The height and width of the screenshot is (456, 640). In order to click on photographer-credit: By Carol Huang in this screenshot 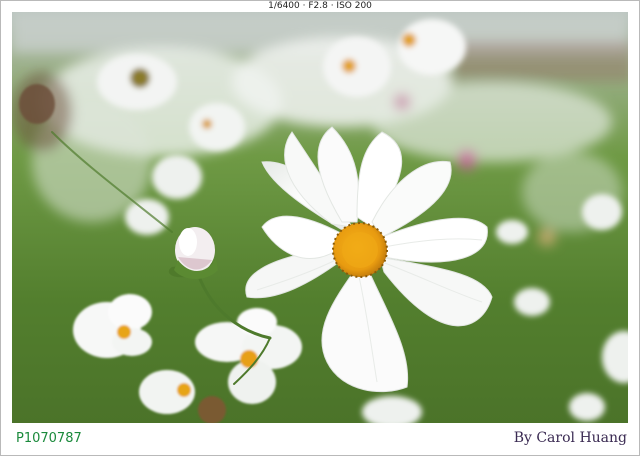, I will do `click(570, 438)`.